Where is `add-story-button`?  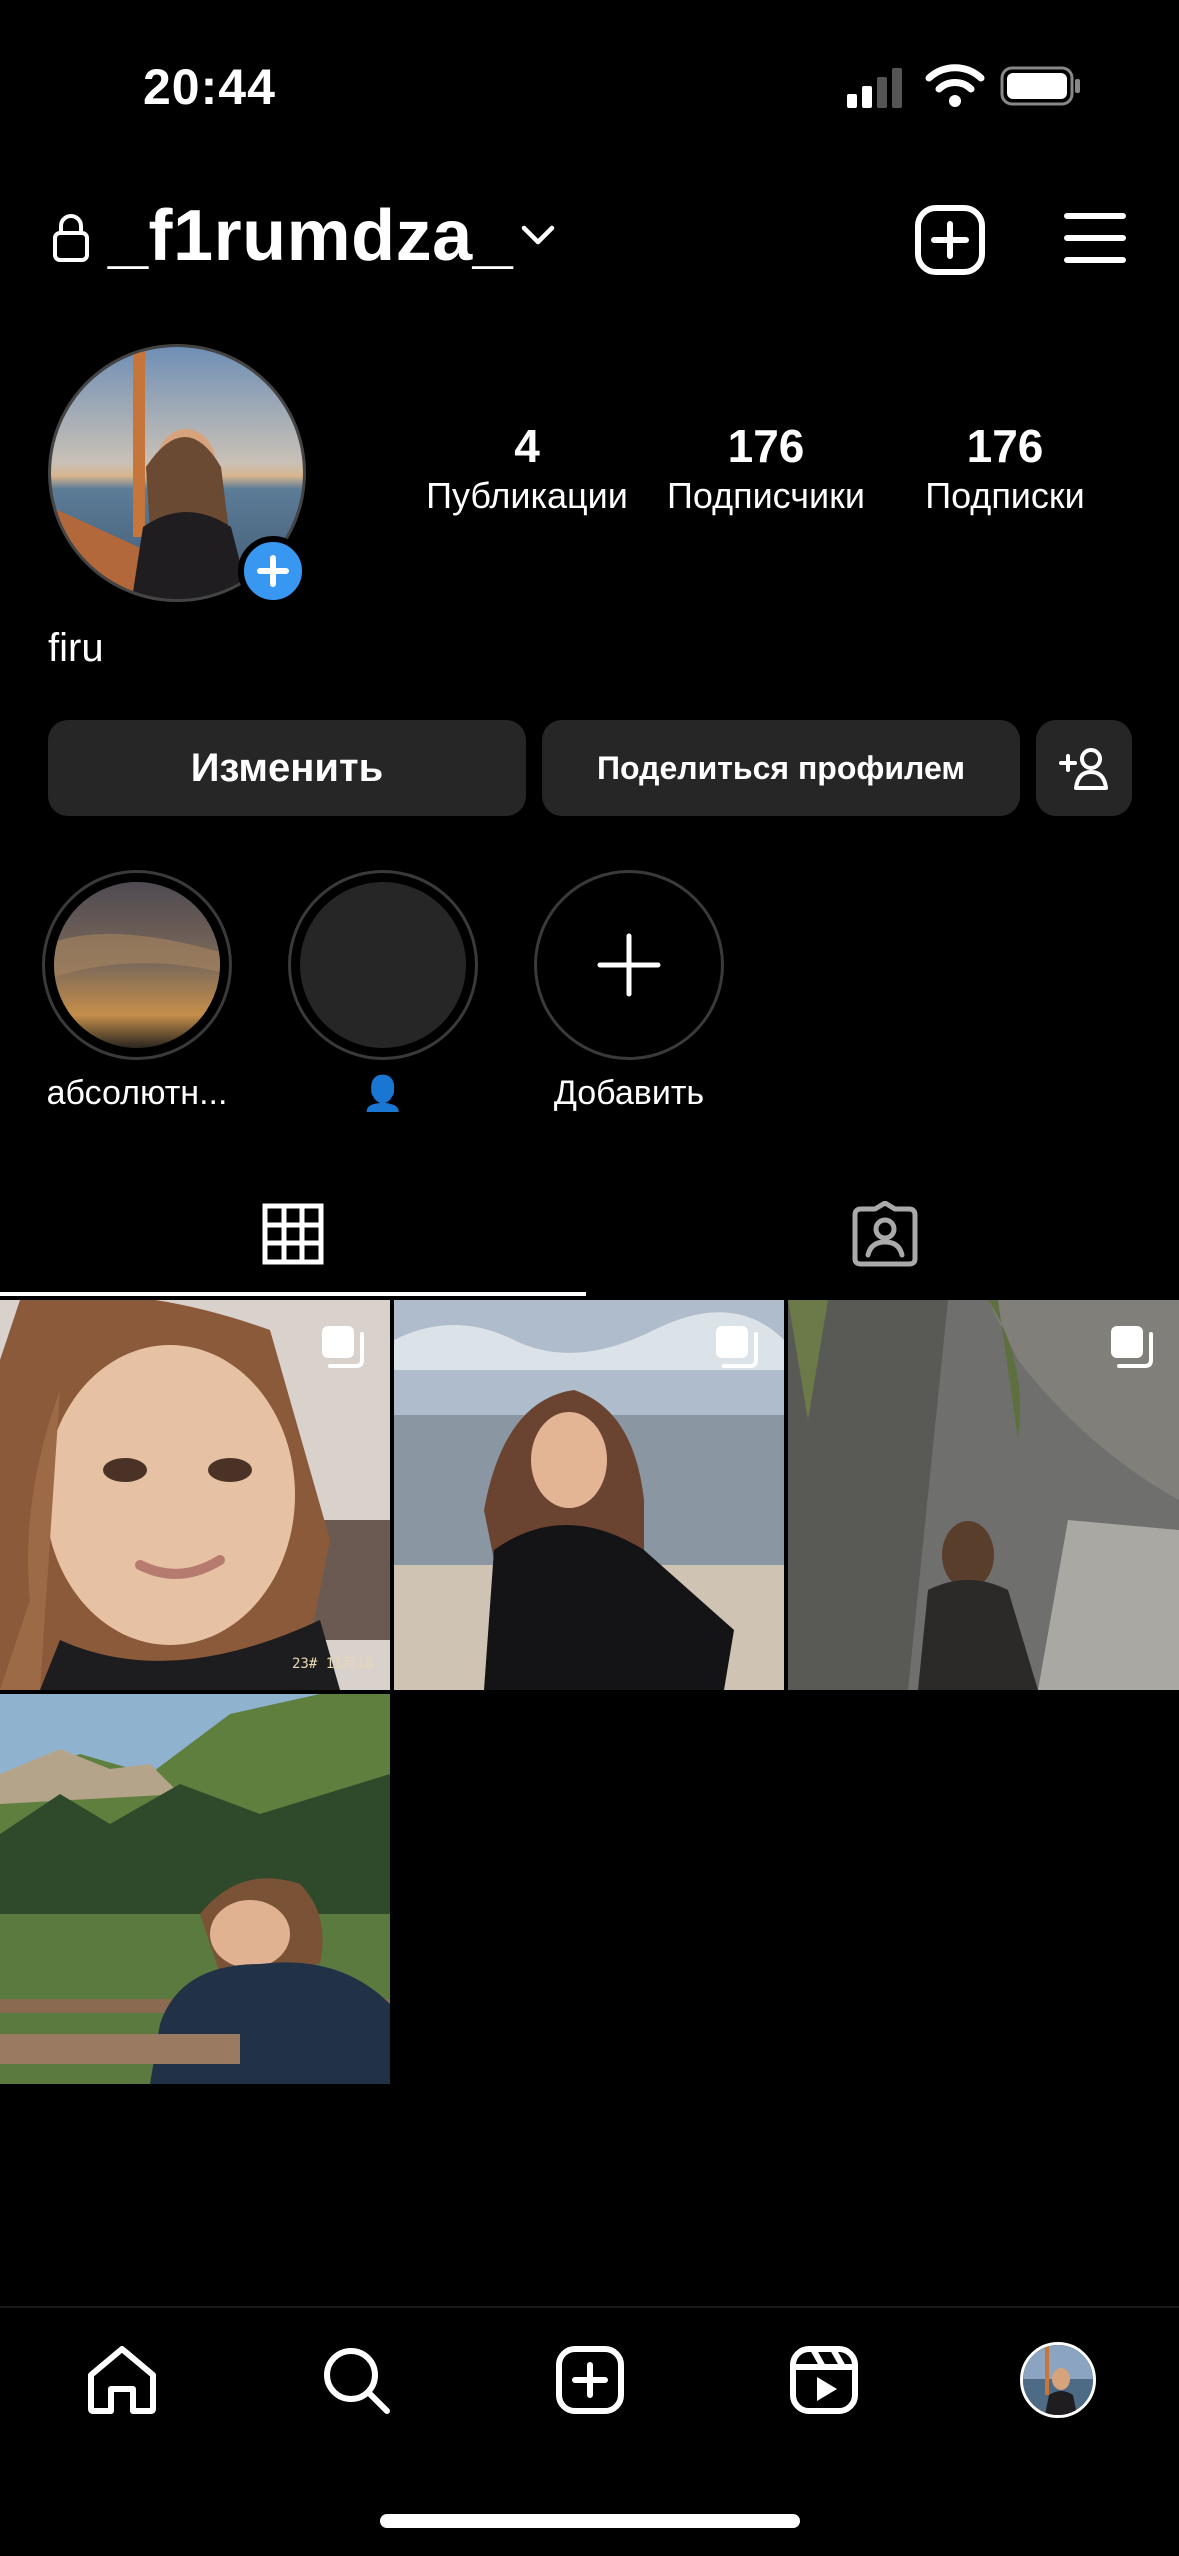
add-story-button is located at coordinates (273, 571).